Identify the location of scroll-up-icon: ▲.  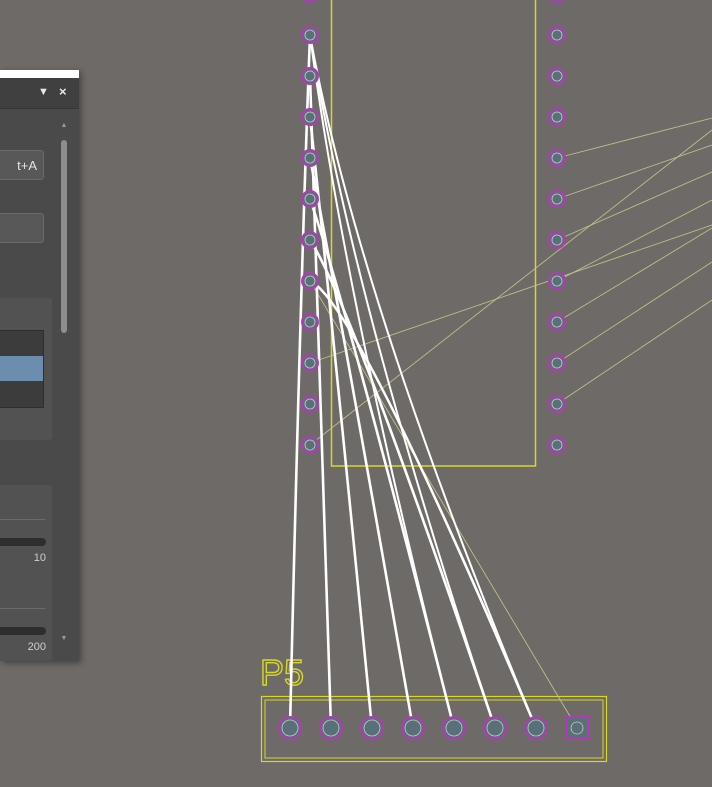
(64, 126).